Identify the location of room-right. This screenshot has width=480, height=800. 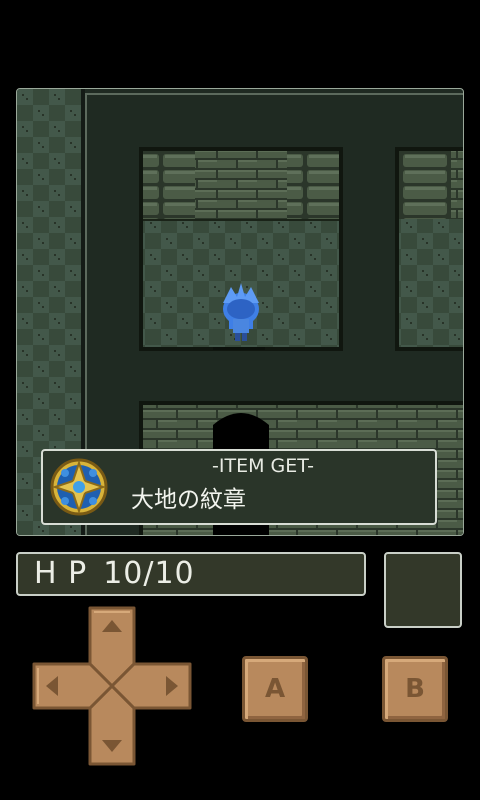
(429, 249).